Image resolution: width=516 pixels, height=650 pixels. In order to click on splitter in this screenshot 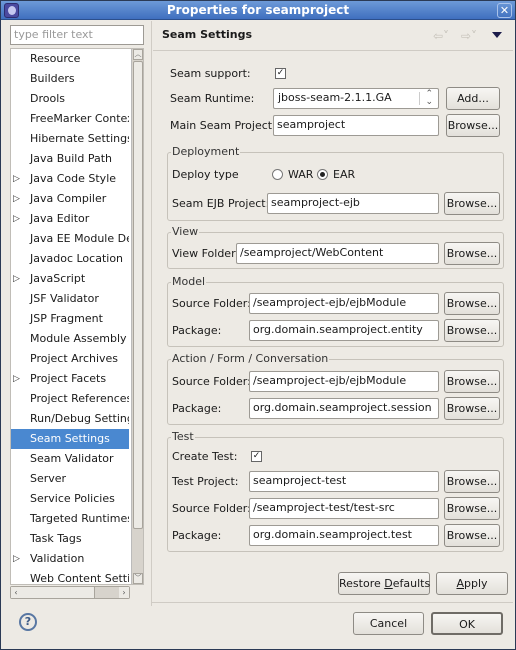, I will do `click(151, 313)`.